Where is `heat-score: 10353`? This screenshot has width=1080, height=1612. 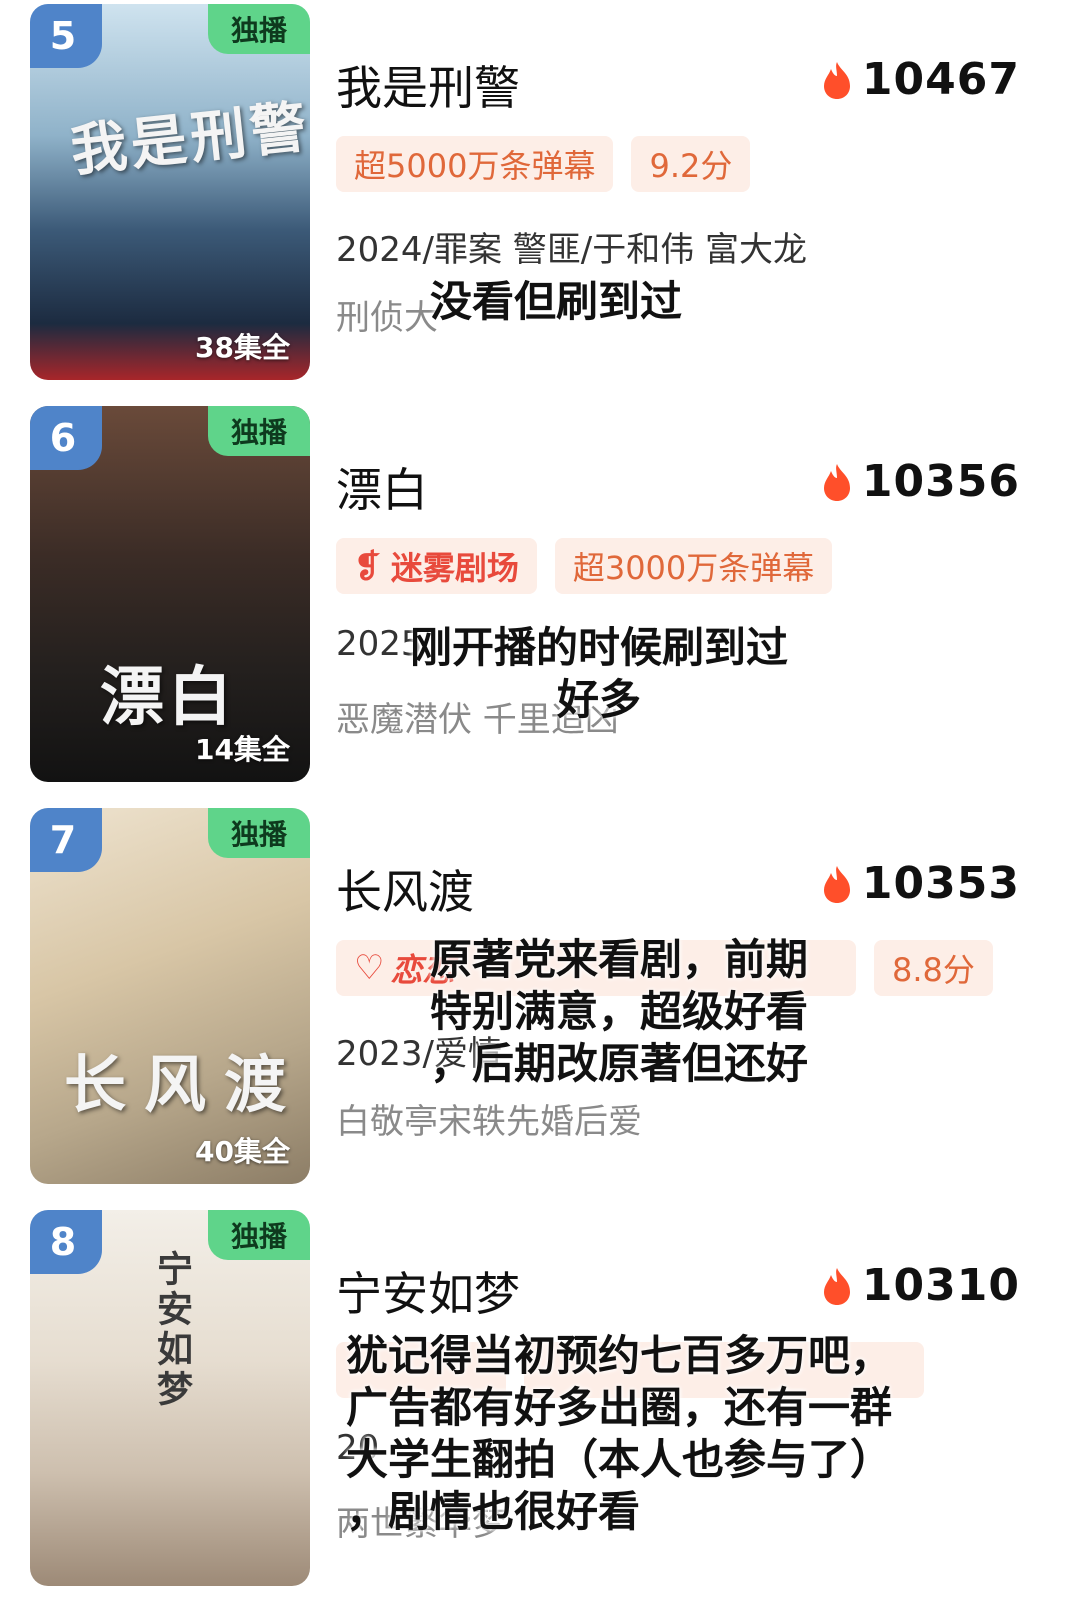
heat-score: 10353 is located at coordinates (920, 883).